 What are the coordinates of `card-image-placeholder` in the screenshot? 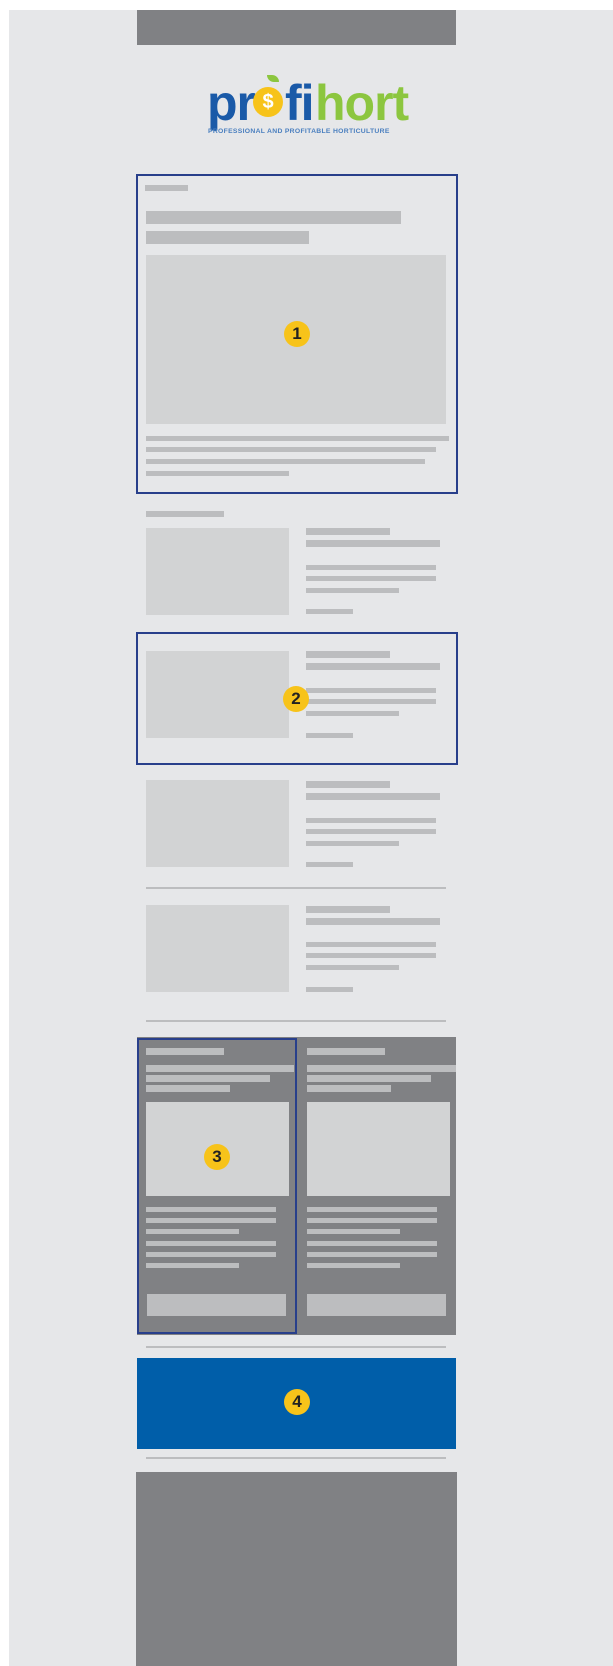 It's located at (378, 1149).